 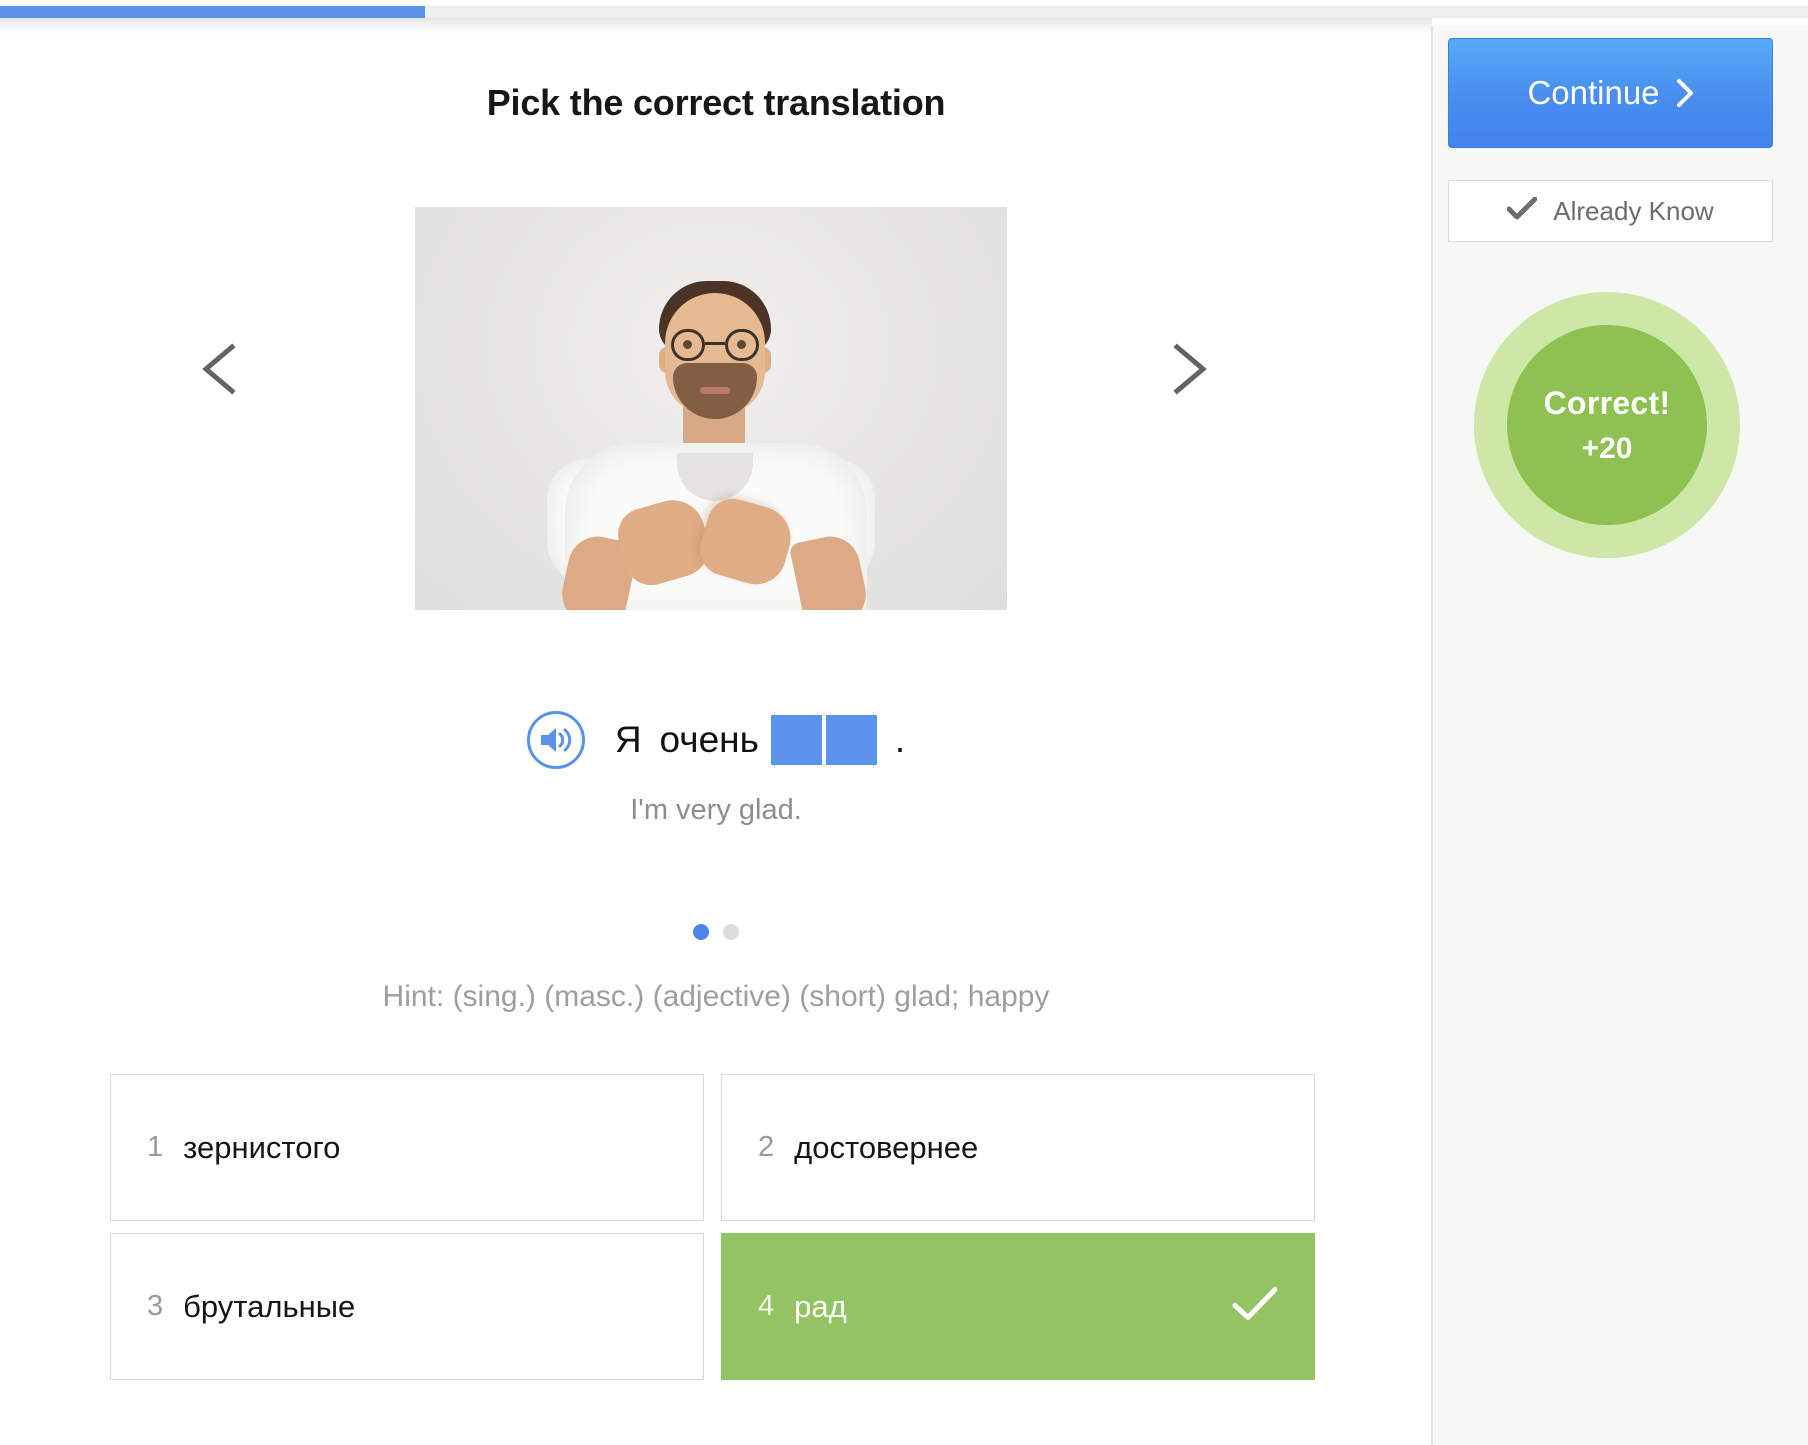 What do you see at coordinates (262, 1147) in the screenshot?
I see `answer-label: зернистого` at bounding box center [262, 1147].